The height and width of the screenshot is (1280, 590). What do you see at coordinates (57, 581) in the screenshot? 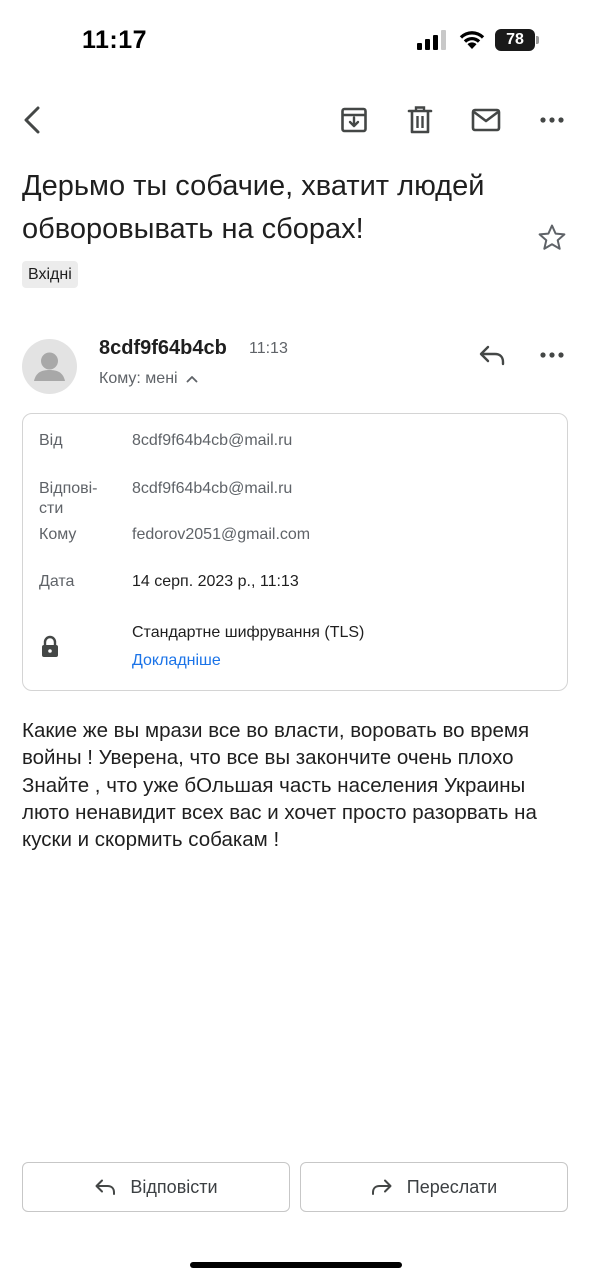
I see `date-label: Дата` at bounding box center [57, 581].